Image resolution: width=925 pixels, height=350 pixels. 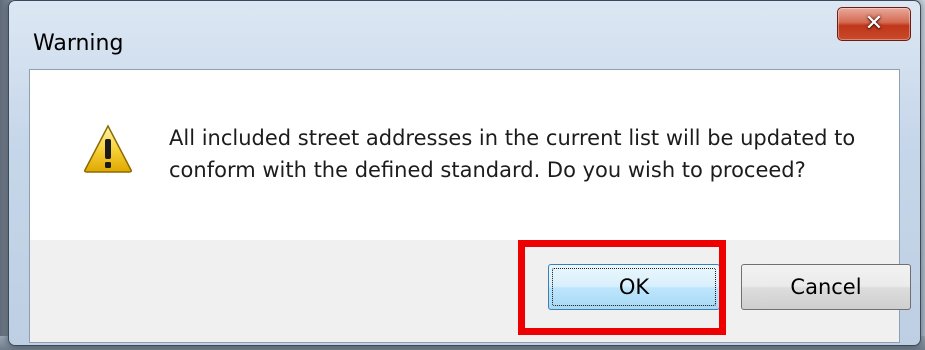 I want to click on warning-icon, so click(x=108, y=148).